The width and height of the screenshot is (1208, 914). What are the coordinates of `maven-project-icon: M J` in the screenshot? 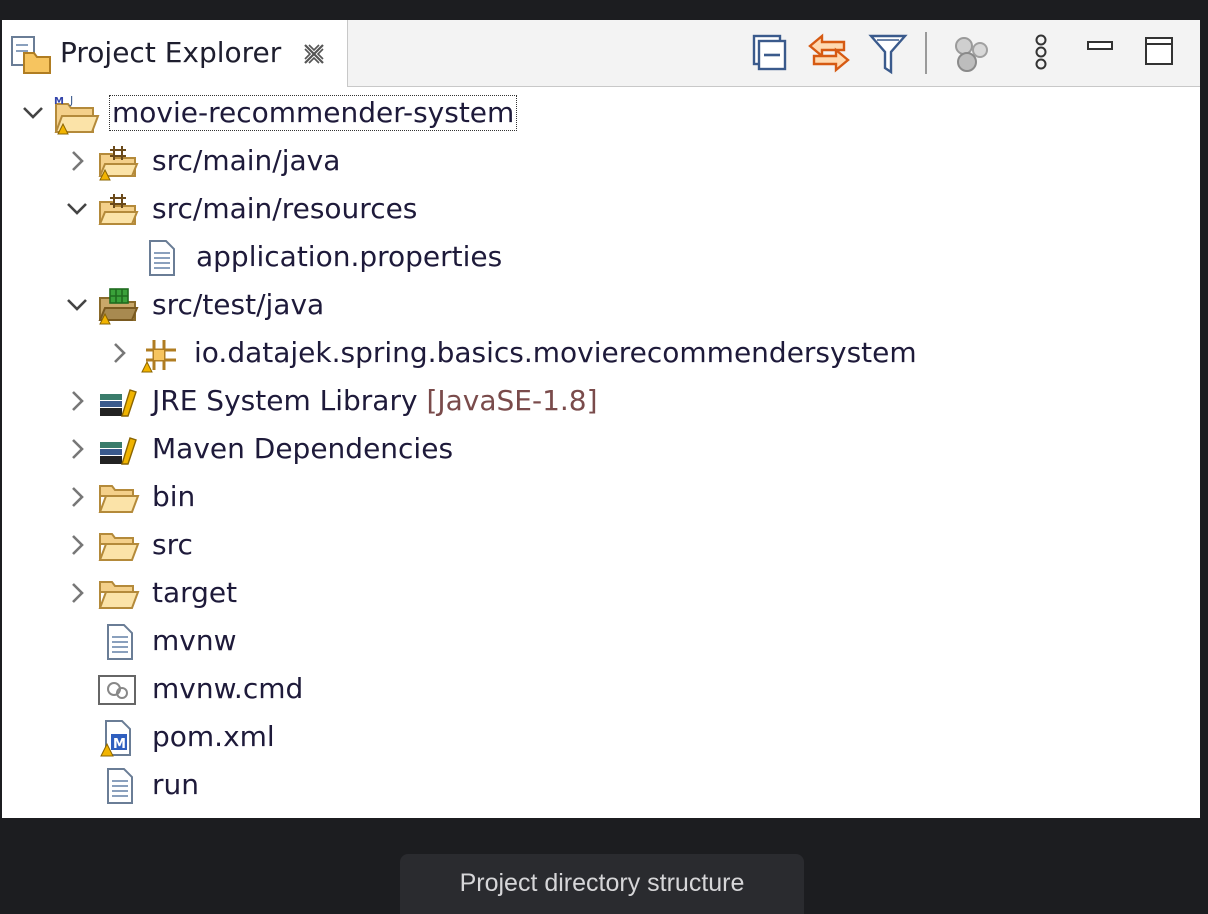 It's located at (76, 114).